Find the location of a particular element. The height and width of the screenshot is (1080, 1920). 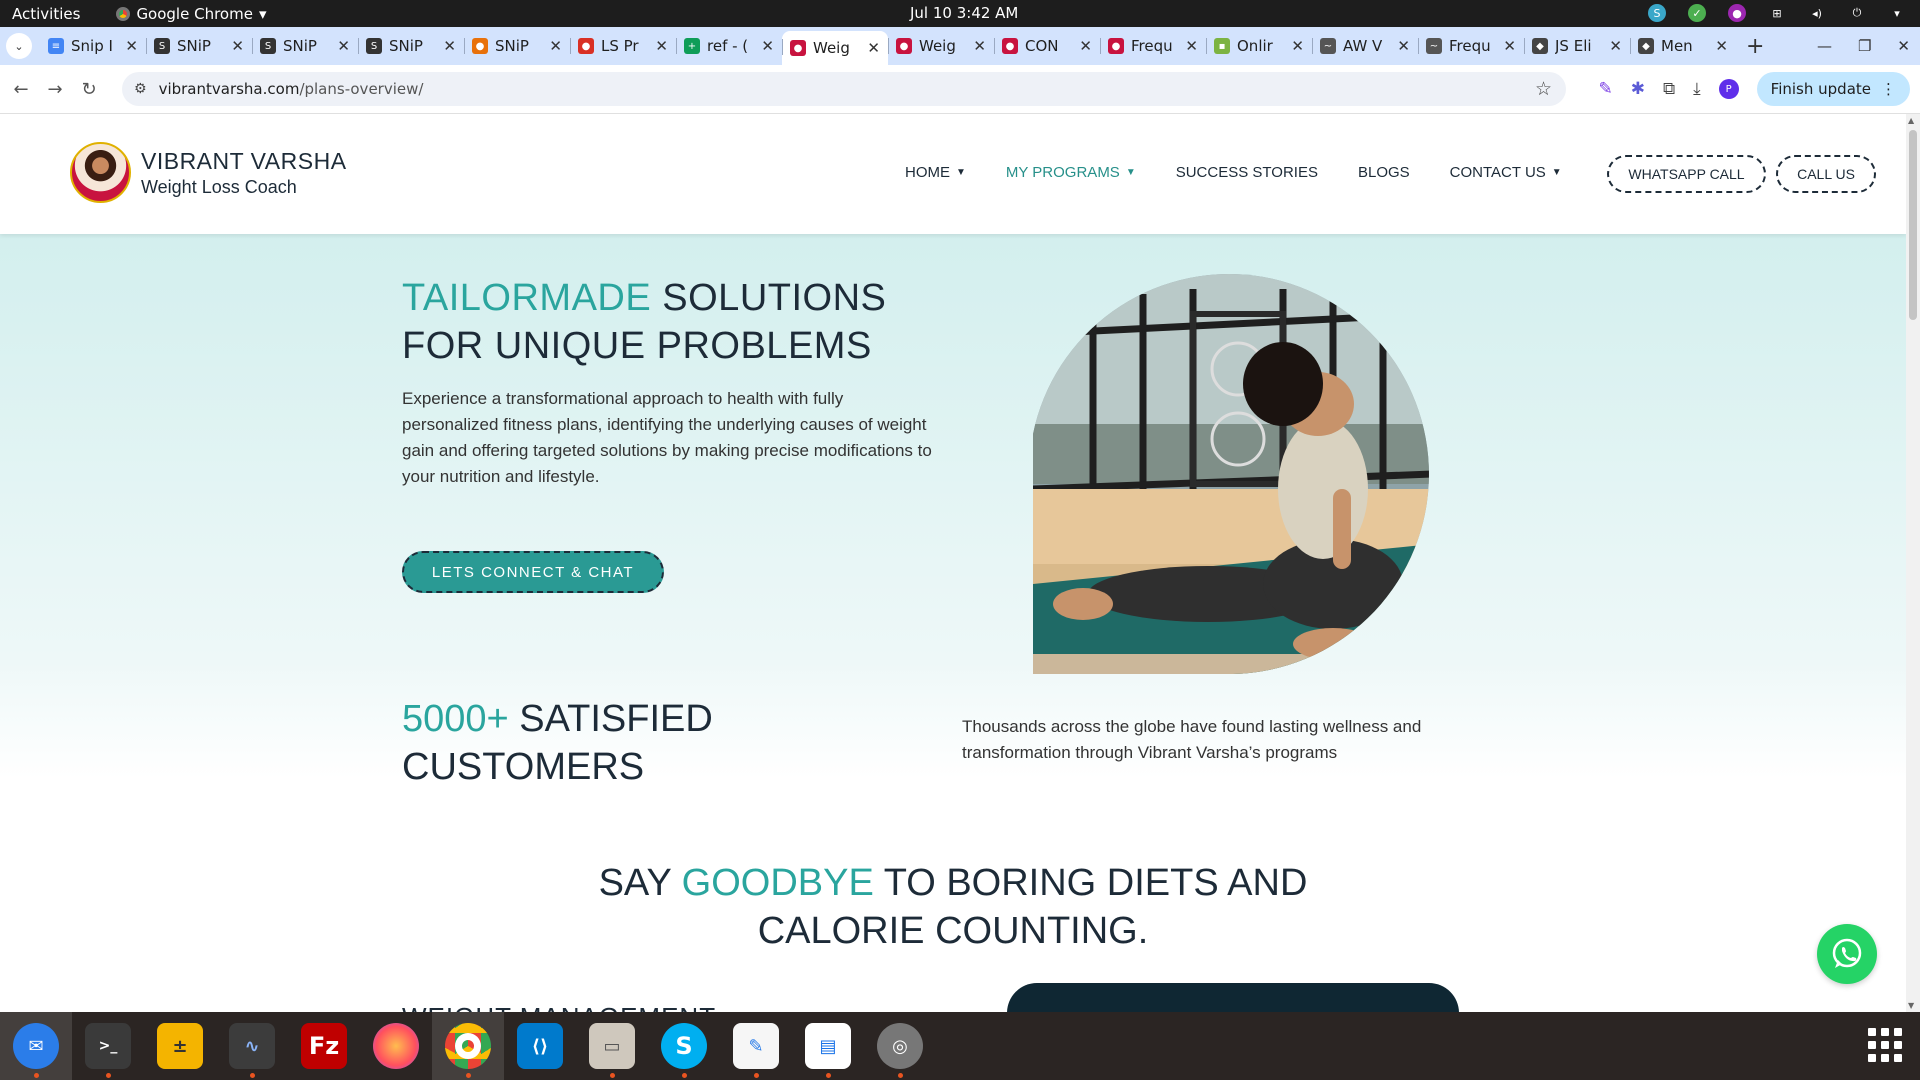

network-icon: ⊞ is located at coordinates (1777, 13).